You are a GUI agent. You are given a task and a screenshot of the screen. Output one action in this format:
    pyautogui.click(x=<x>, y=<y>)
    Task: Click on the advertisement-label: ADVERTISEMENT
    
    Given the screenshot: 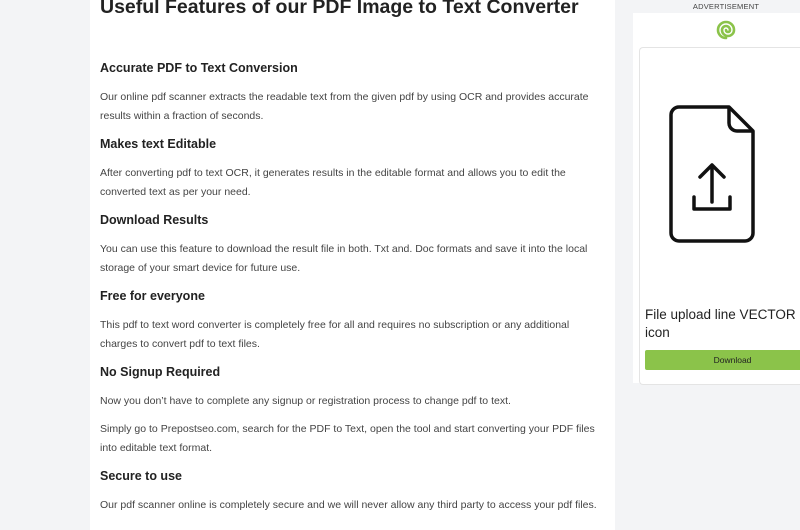 What is the action you would take?
    pyautogui.click(x=726, y=6)
    